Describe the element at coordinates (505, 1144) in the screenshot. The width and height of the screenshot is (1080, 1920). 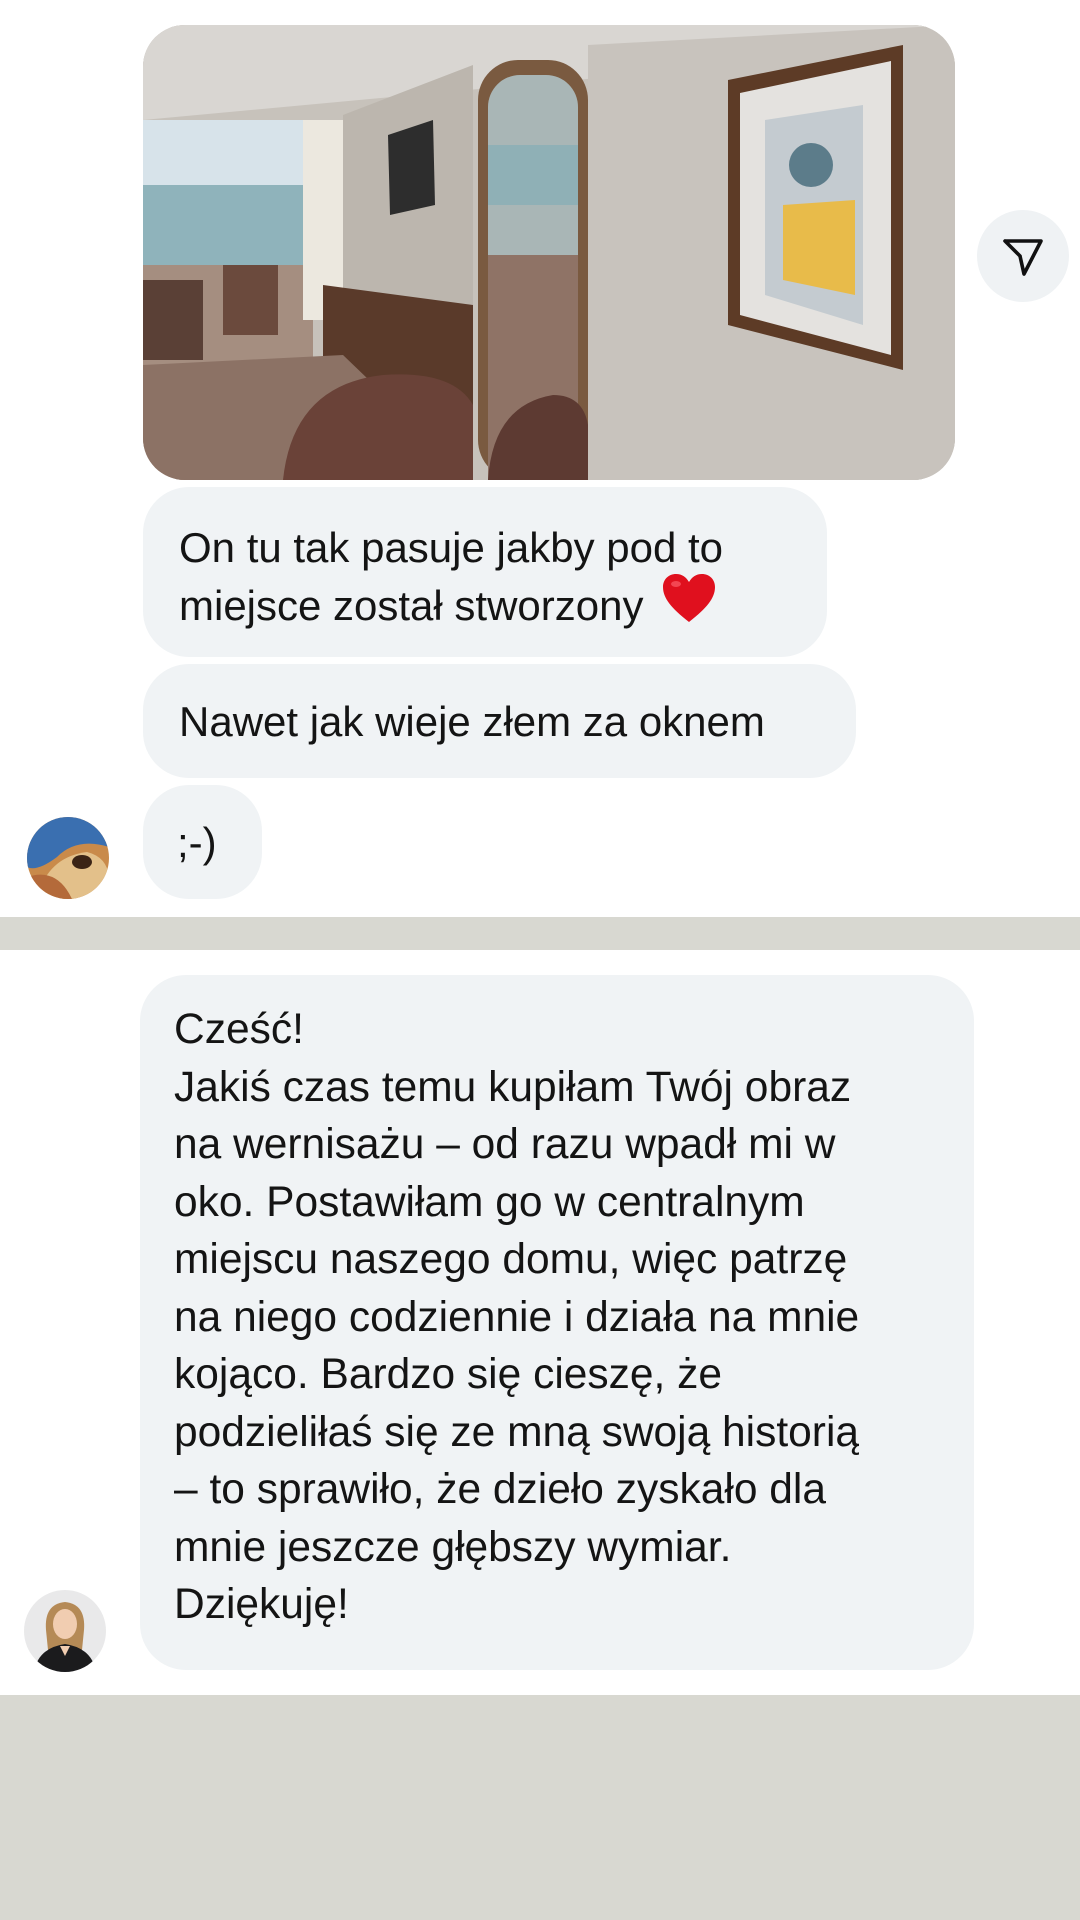
I see `message-text-line: na wernisażu – od razu wpadł mi w` at that location.